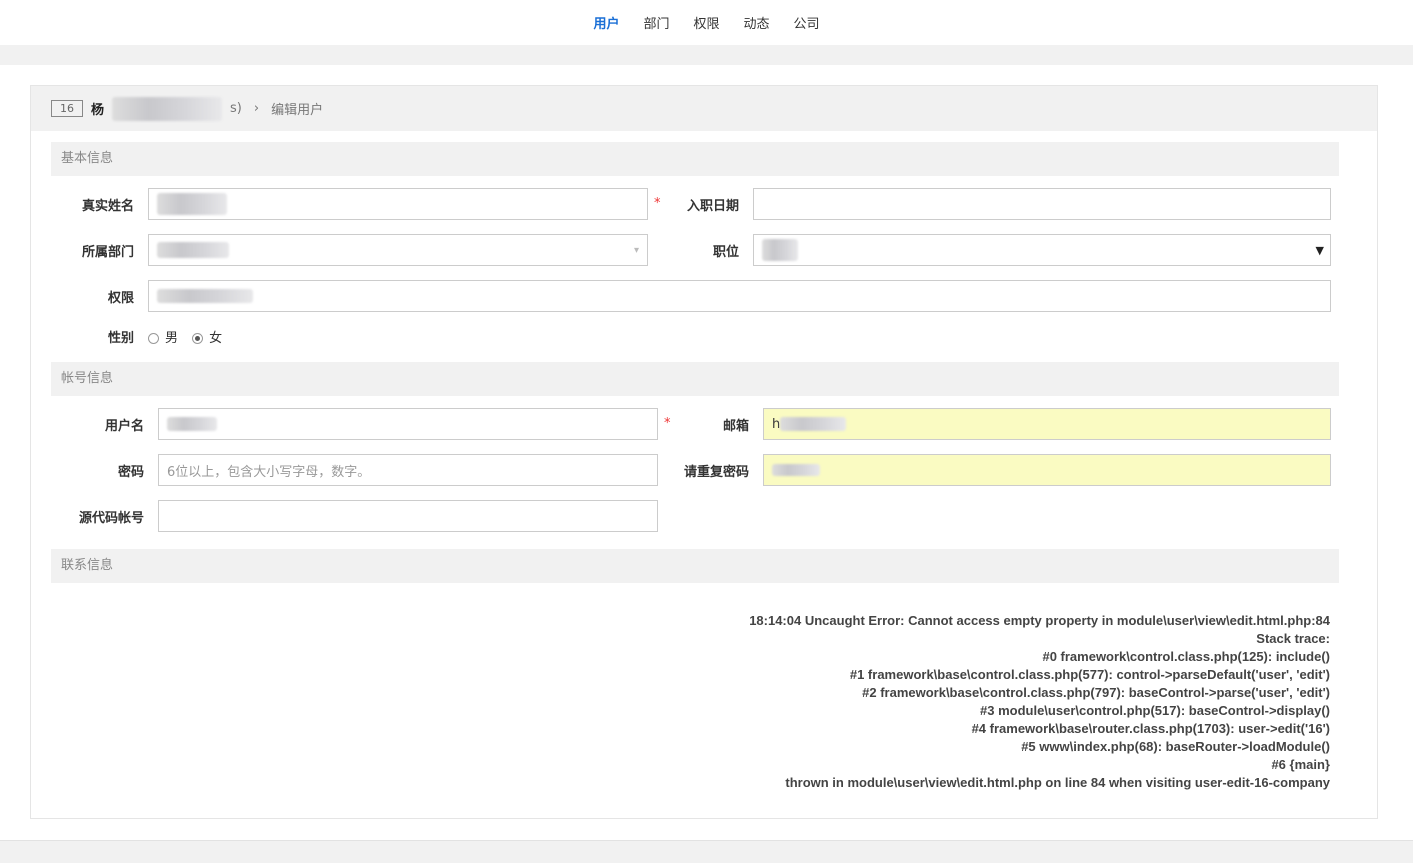 This screenshot has width=1413, height=863. Describe the element at coordinates (297, 110) in the screenshot. I see `breadcrumb-current: 编辑用户` at that location.